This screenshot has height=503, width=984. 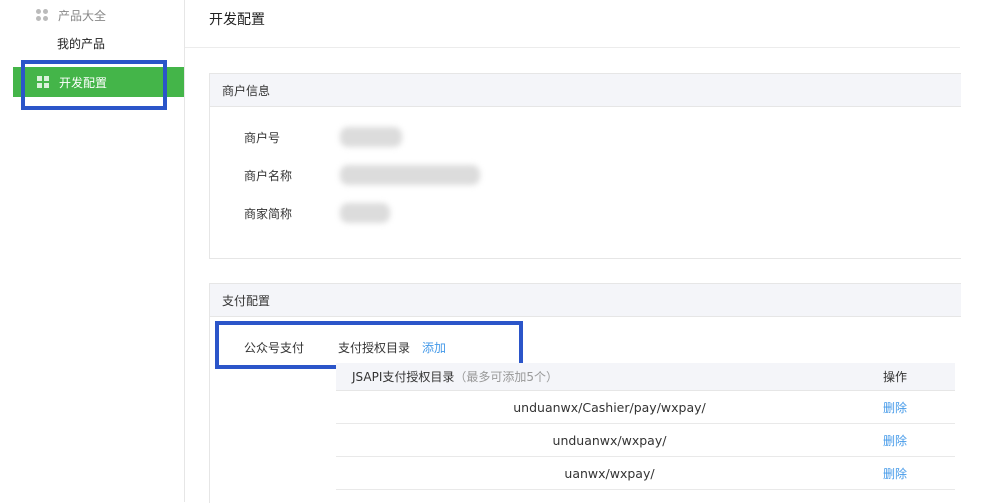 I want to click on official-account-pay-label: 公众号支付, so click(x=274, y=348).